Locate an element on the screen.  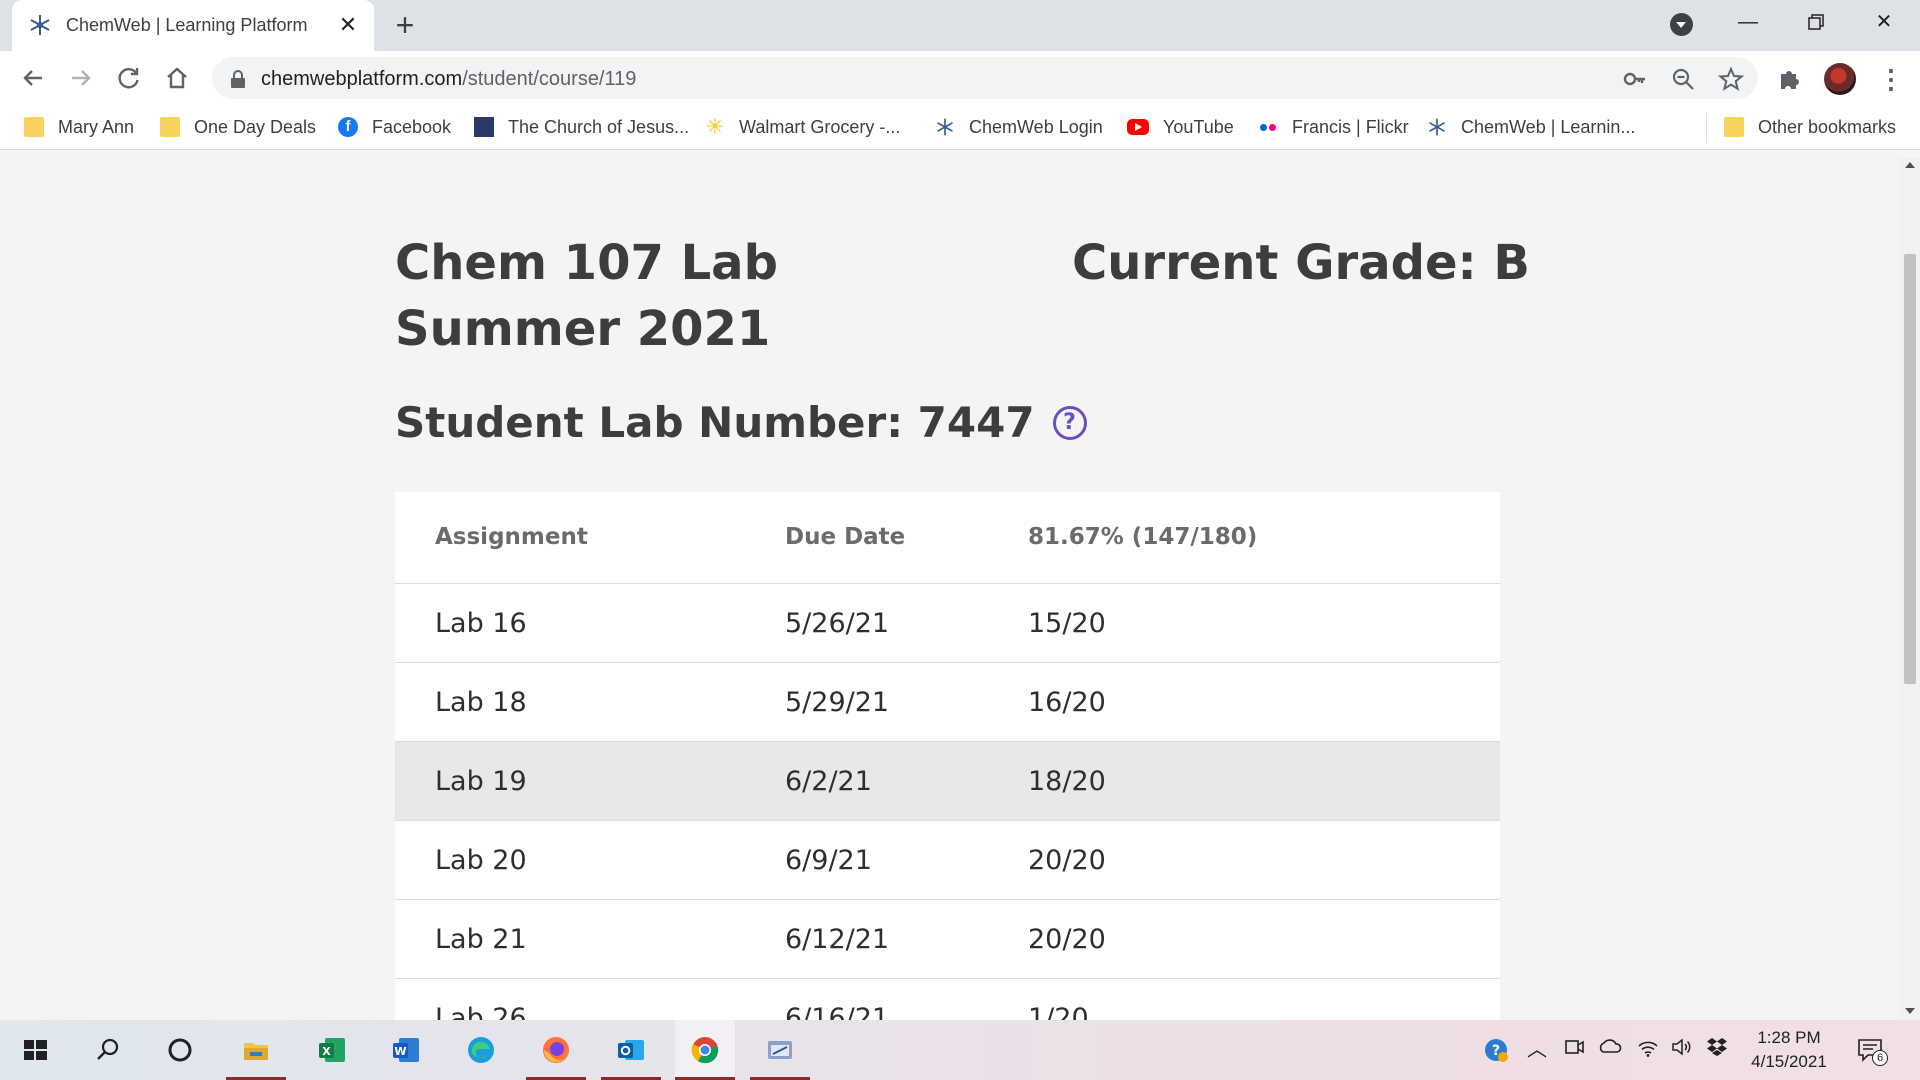
taskbar-file-explorer is located at coordinates (256, 1050).